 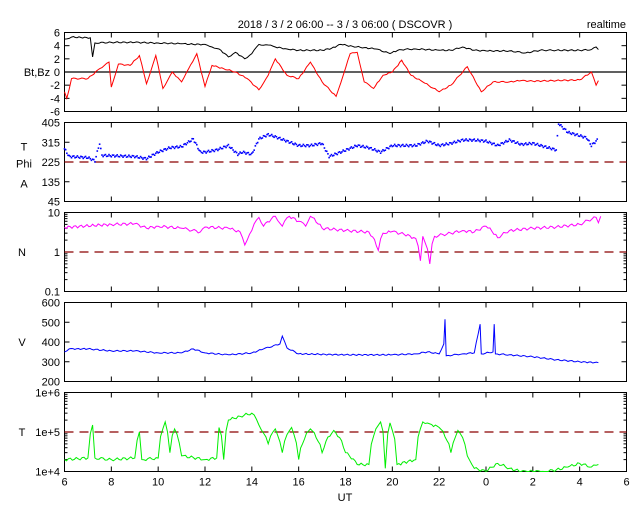 What do you see at coordinates (51, 304) in the screenshot?
I see `y-tick-label: 600` at bounding box center [51, 304].